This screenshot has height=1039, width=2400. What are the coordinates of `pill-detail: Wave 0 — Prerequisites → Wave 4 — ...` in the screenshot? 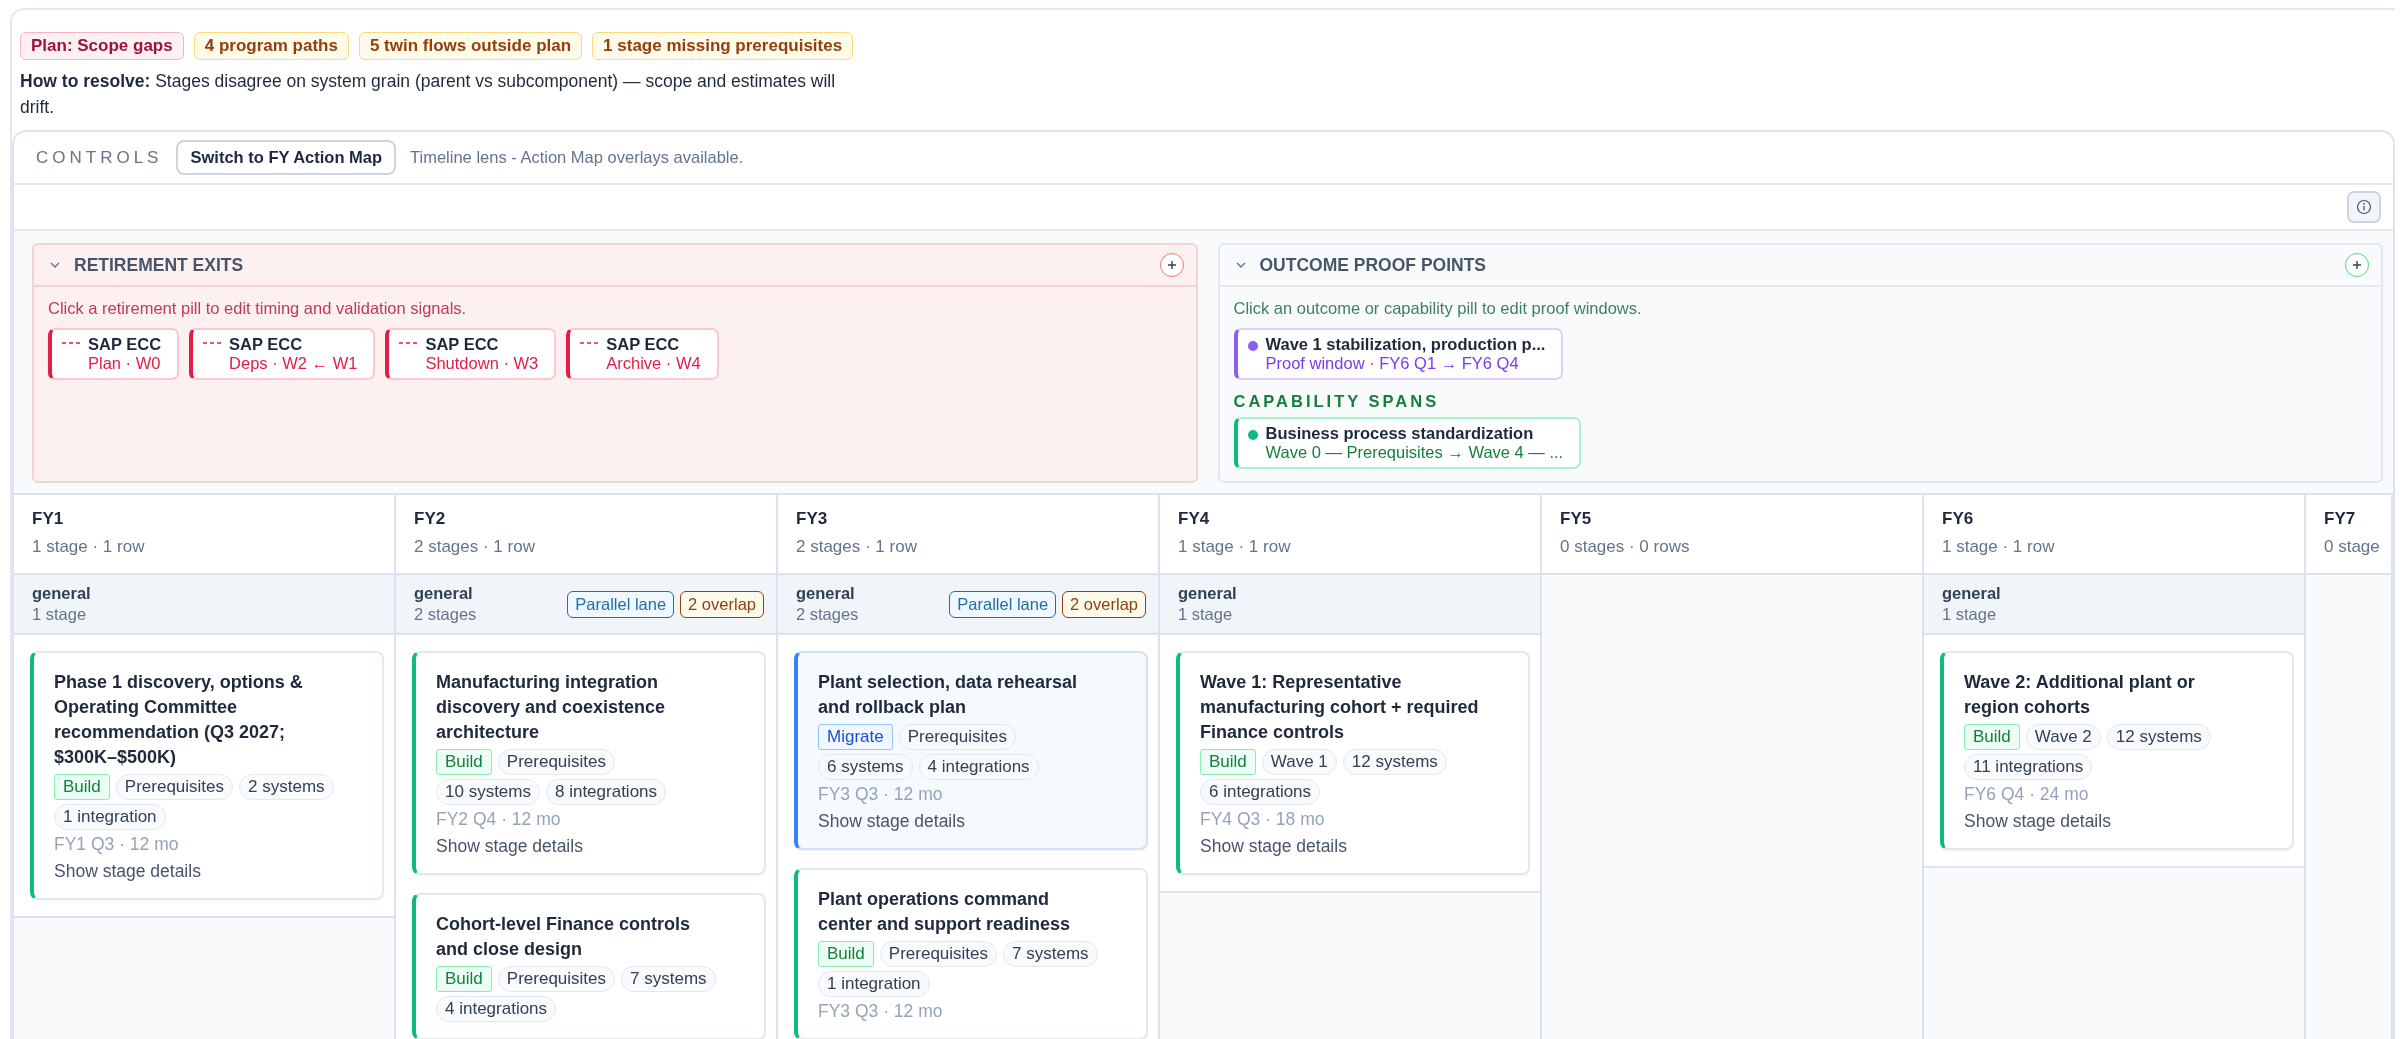 It's located at (1414, 452).